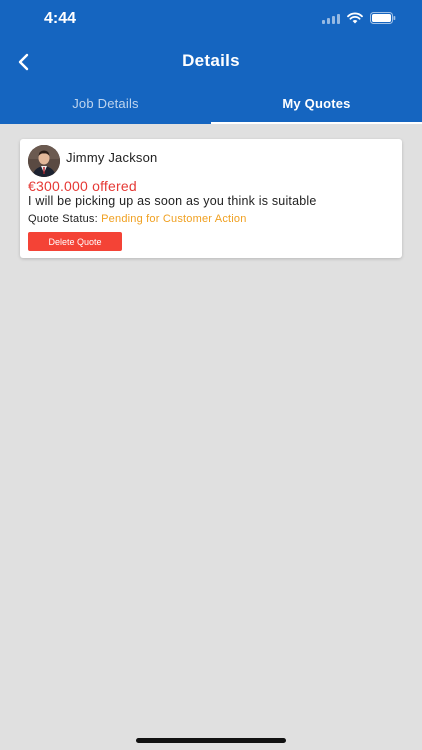 This screenshot has width=422, height=750. I want to click on page-title: Details, so click(211, 60).